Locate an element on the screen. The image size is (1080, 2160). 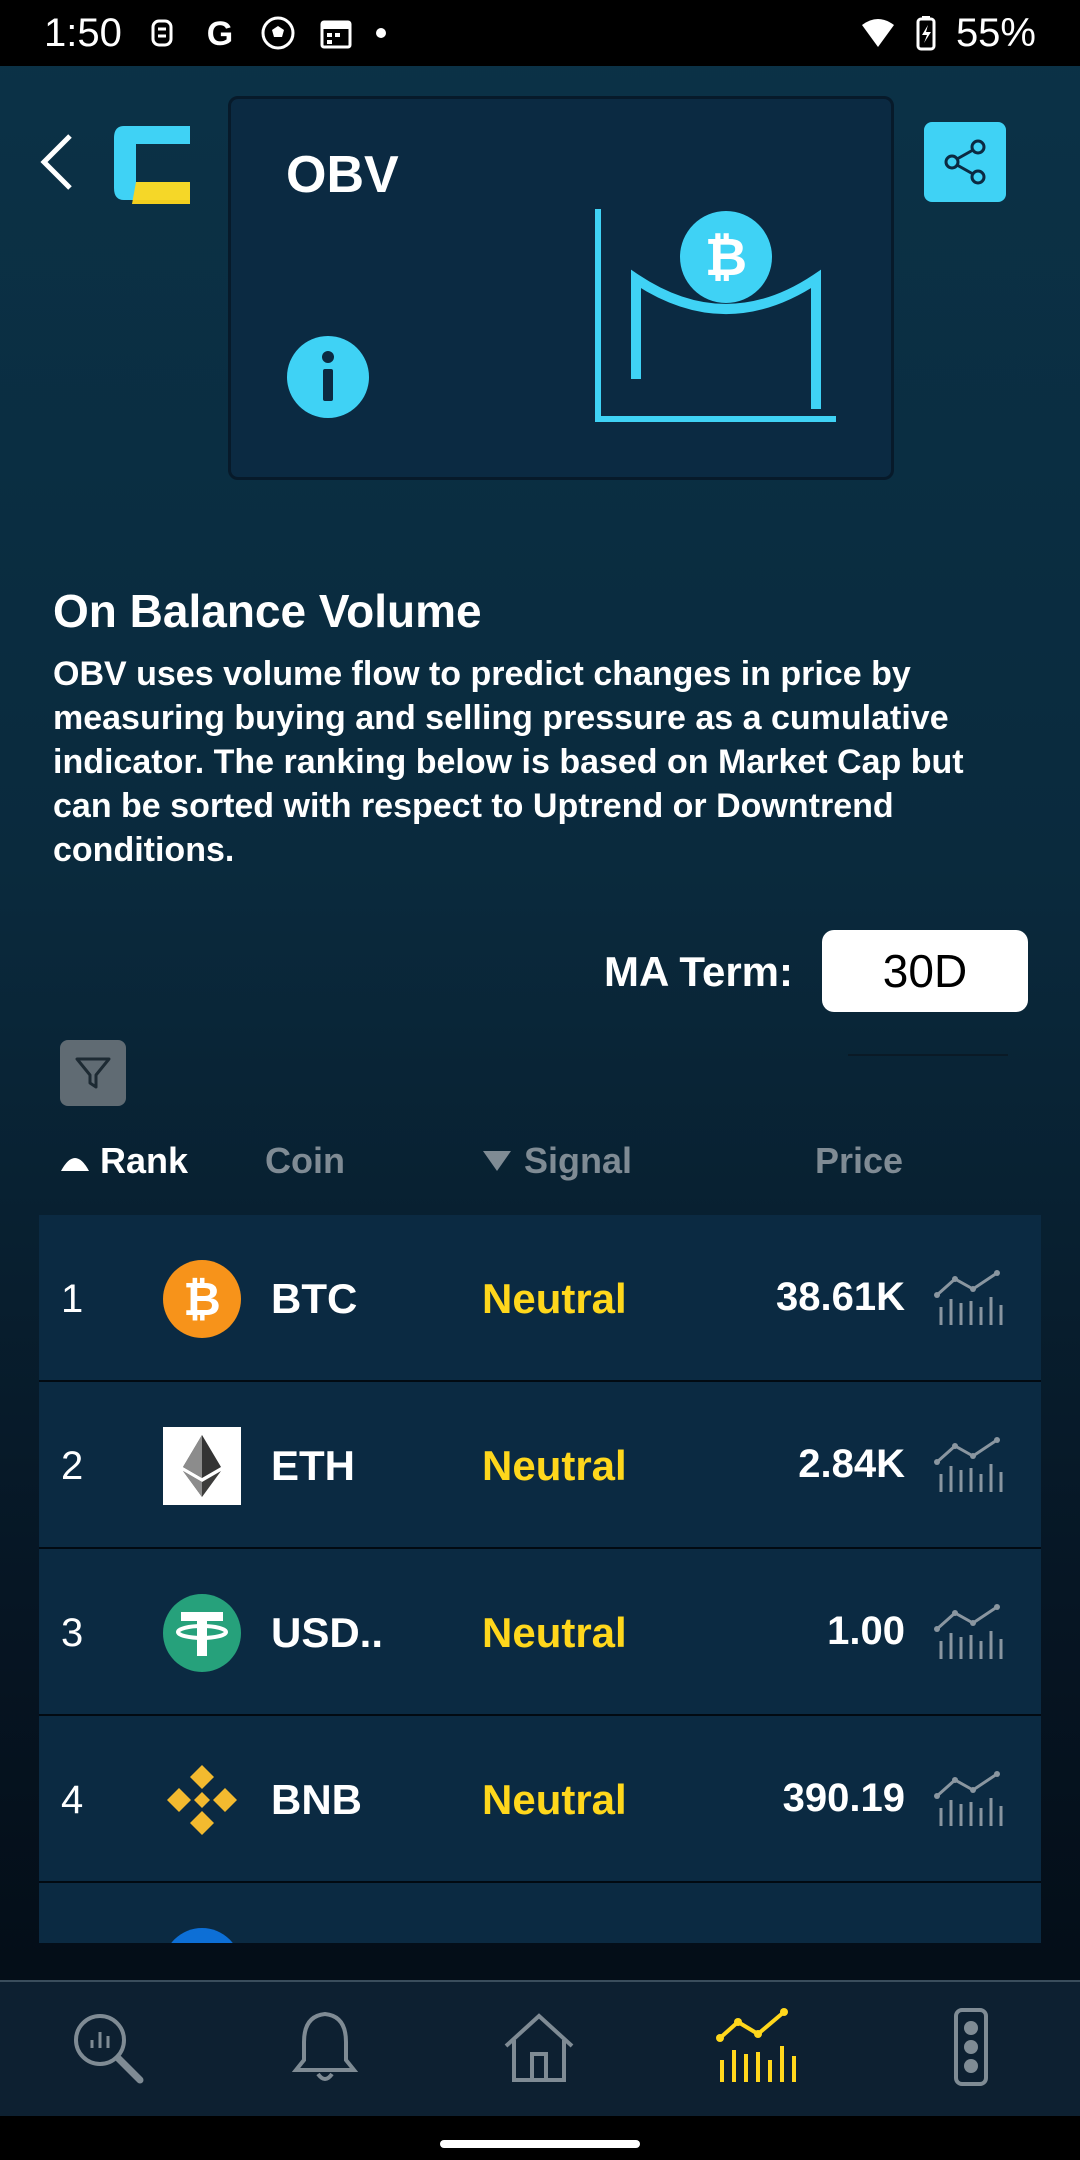
section-title: On Balance Volume is located at coordinates (267, 611).